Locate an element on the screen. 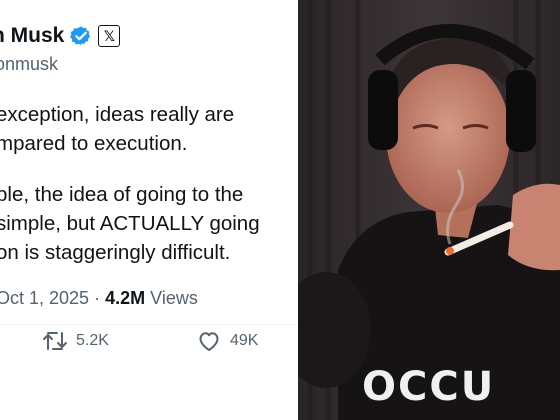 The height and width of the screenshot is (420, 560). retweet-icon is located at coordinates (55, 341).